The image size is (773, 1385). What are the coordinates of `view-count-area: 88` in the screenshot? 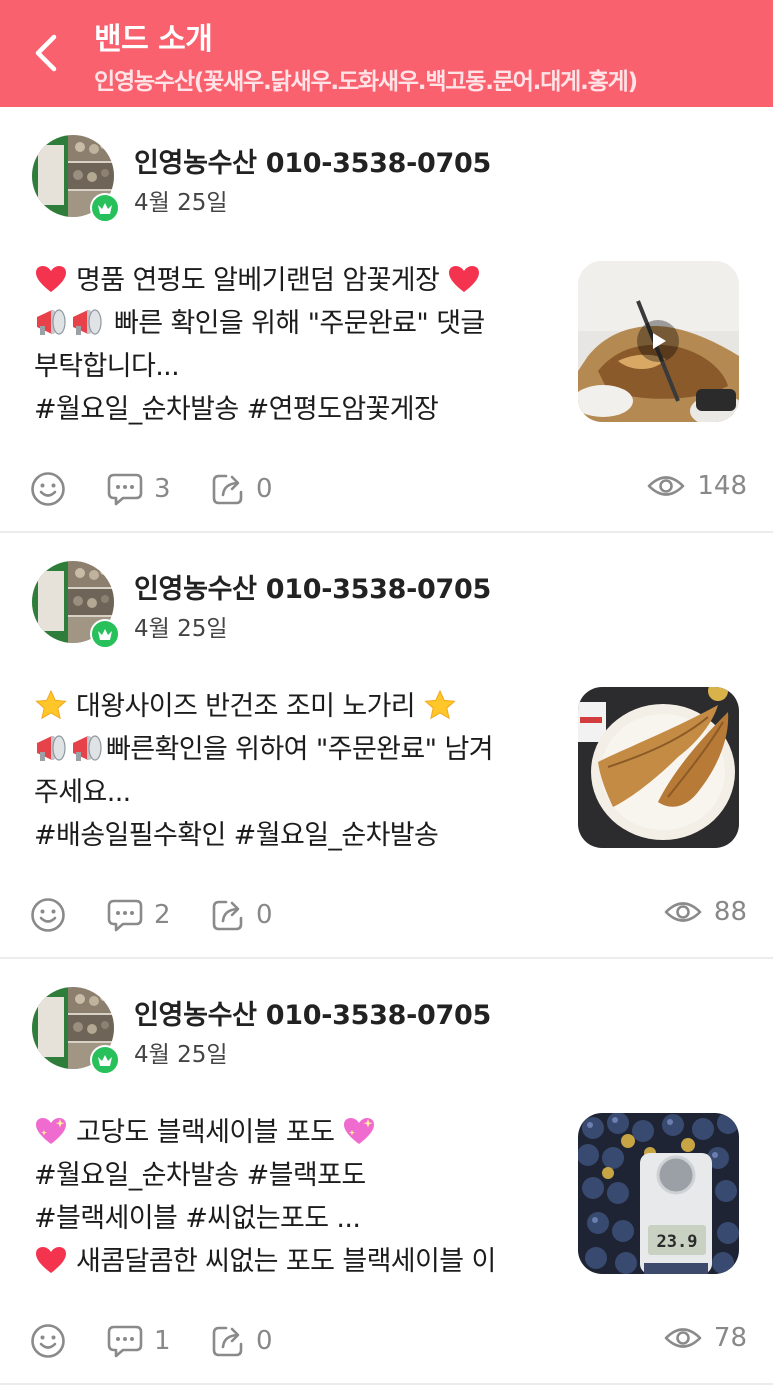 It's located at (705, 912).